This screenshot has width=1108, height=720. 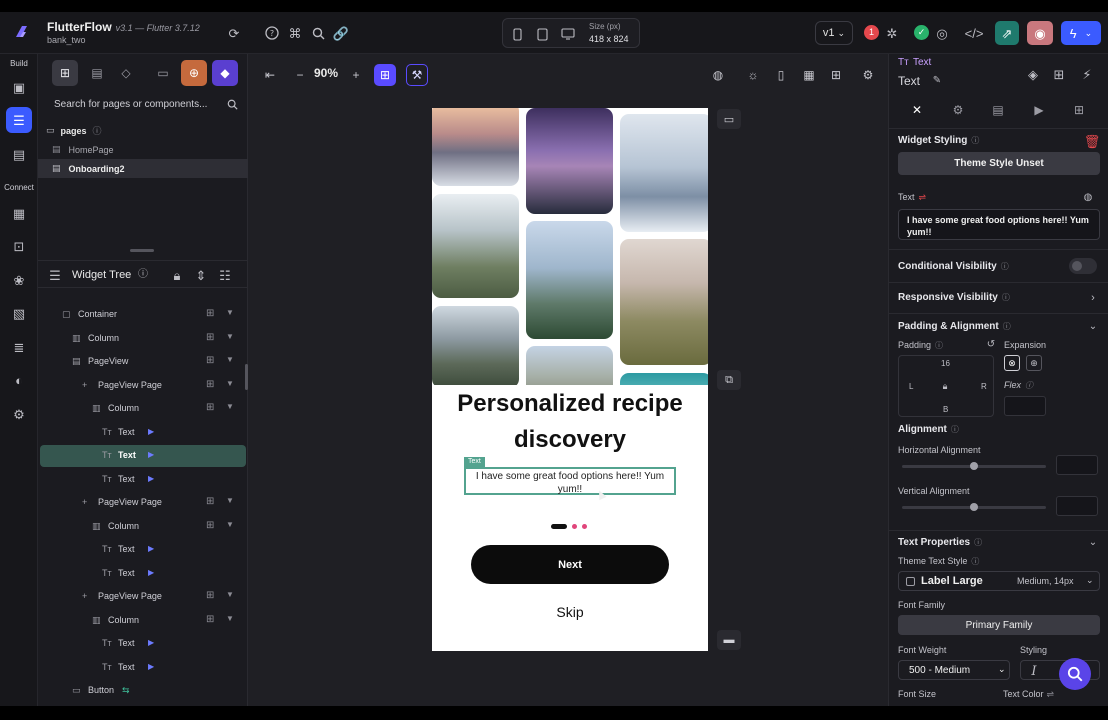 I want to click on new-folder-icon: ▭, so click(x=163, y=73).